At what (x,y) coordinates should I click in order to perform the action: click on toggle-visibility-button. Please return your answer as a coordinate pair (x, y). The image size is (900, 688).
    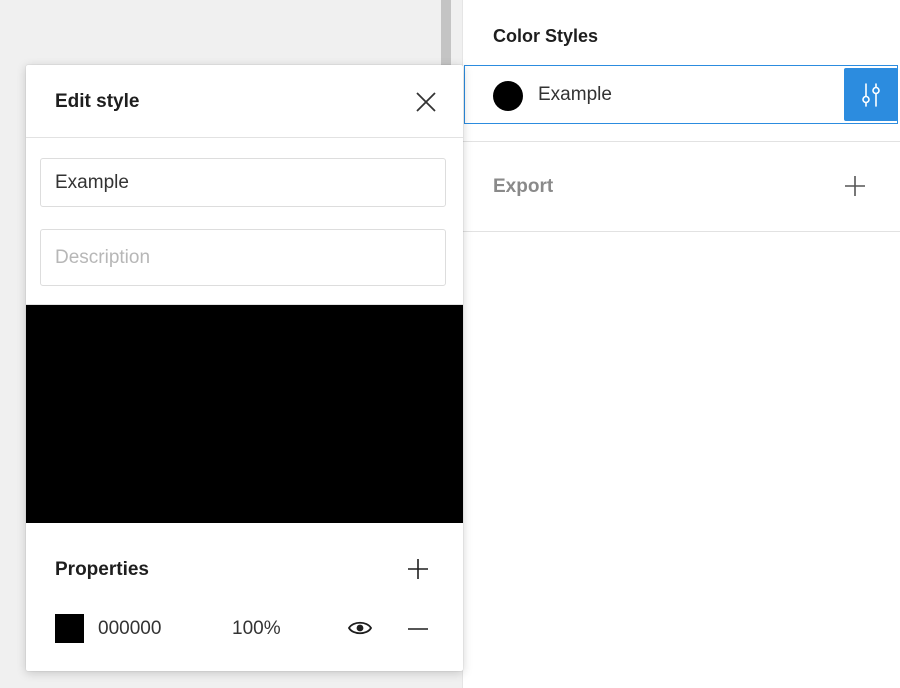
    Looking at the image, I should click on (360, 628).